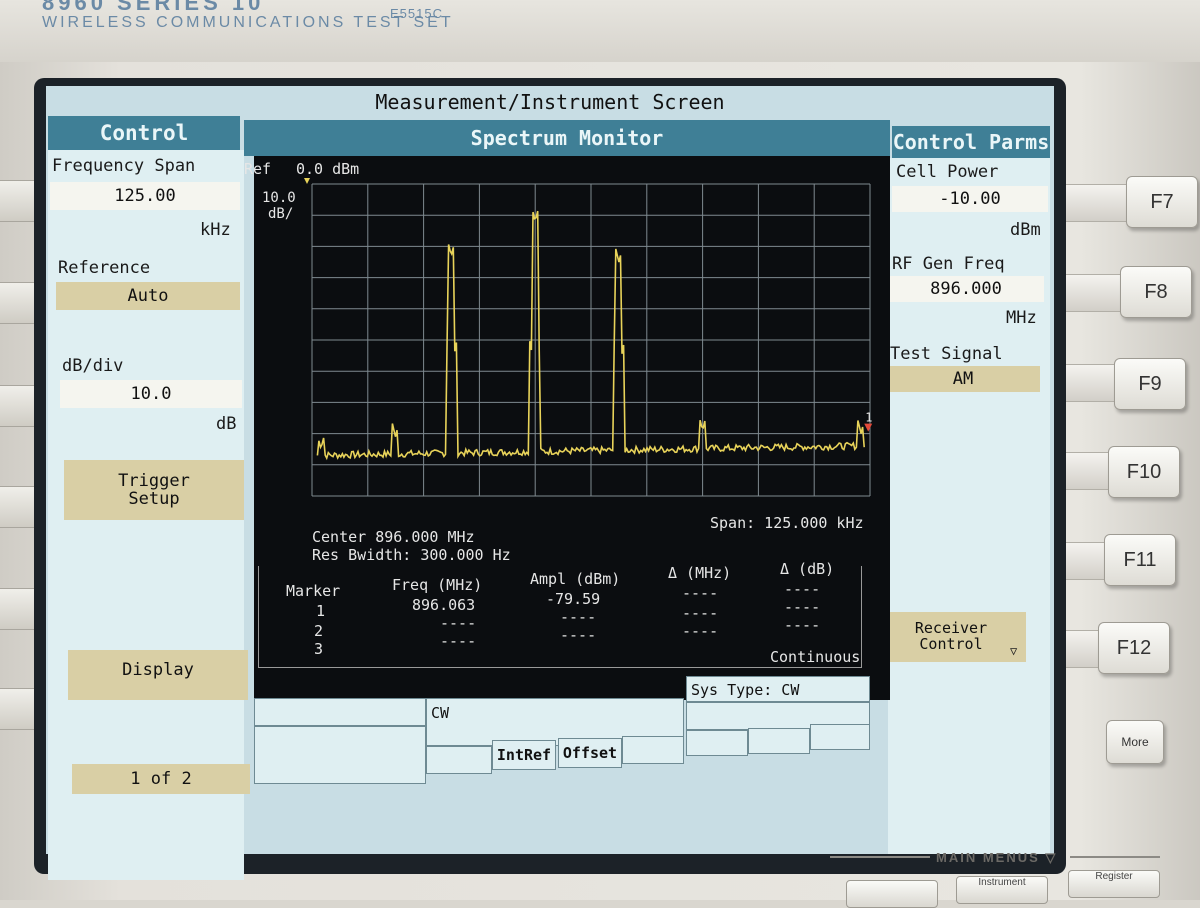  I want to click on delta-mhz-col-header: Δ (MHz), so click(700, 573).